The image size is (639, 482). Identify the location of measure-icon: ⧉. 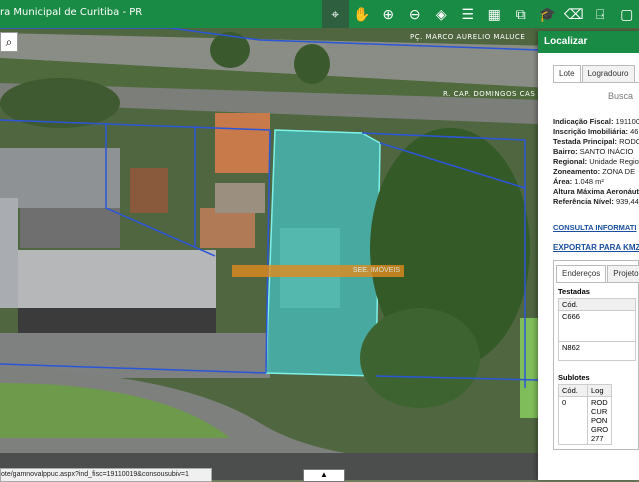
(521, 14).